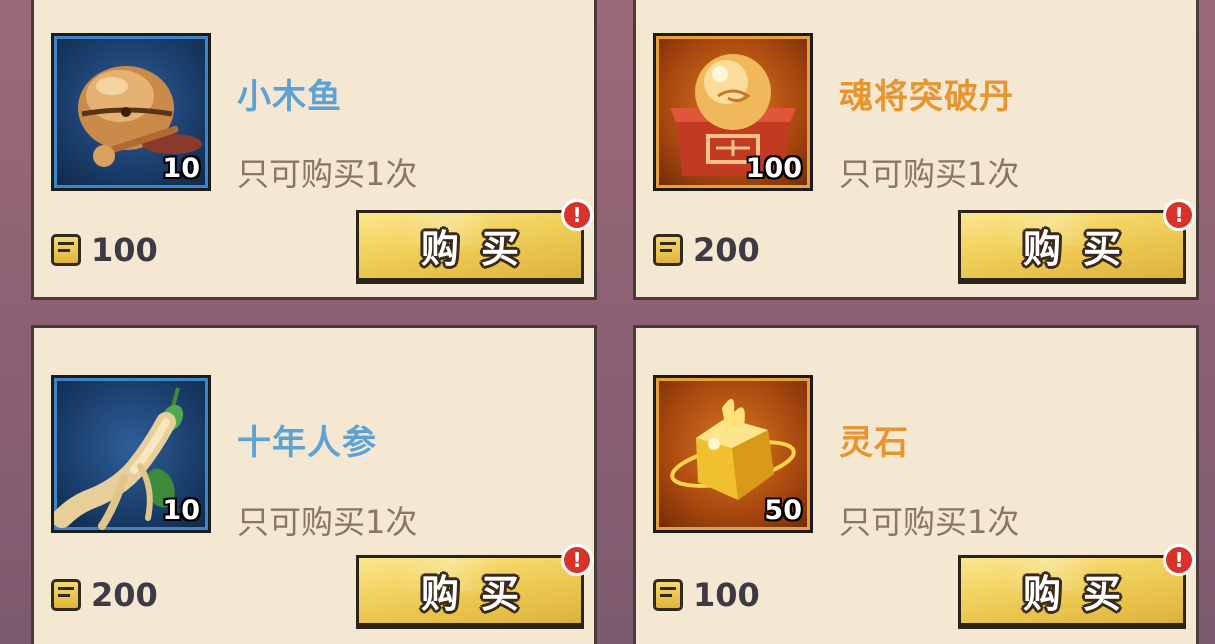 The width and height of the screenshot is (1215, 644). I want to click on item-name: 魂将突破丹, so click(926, 97).